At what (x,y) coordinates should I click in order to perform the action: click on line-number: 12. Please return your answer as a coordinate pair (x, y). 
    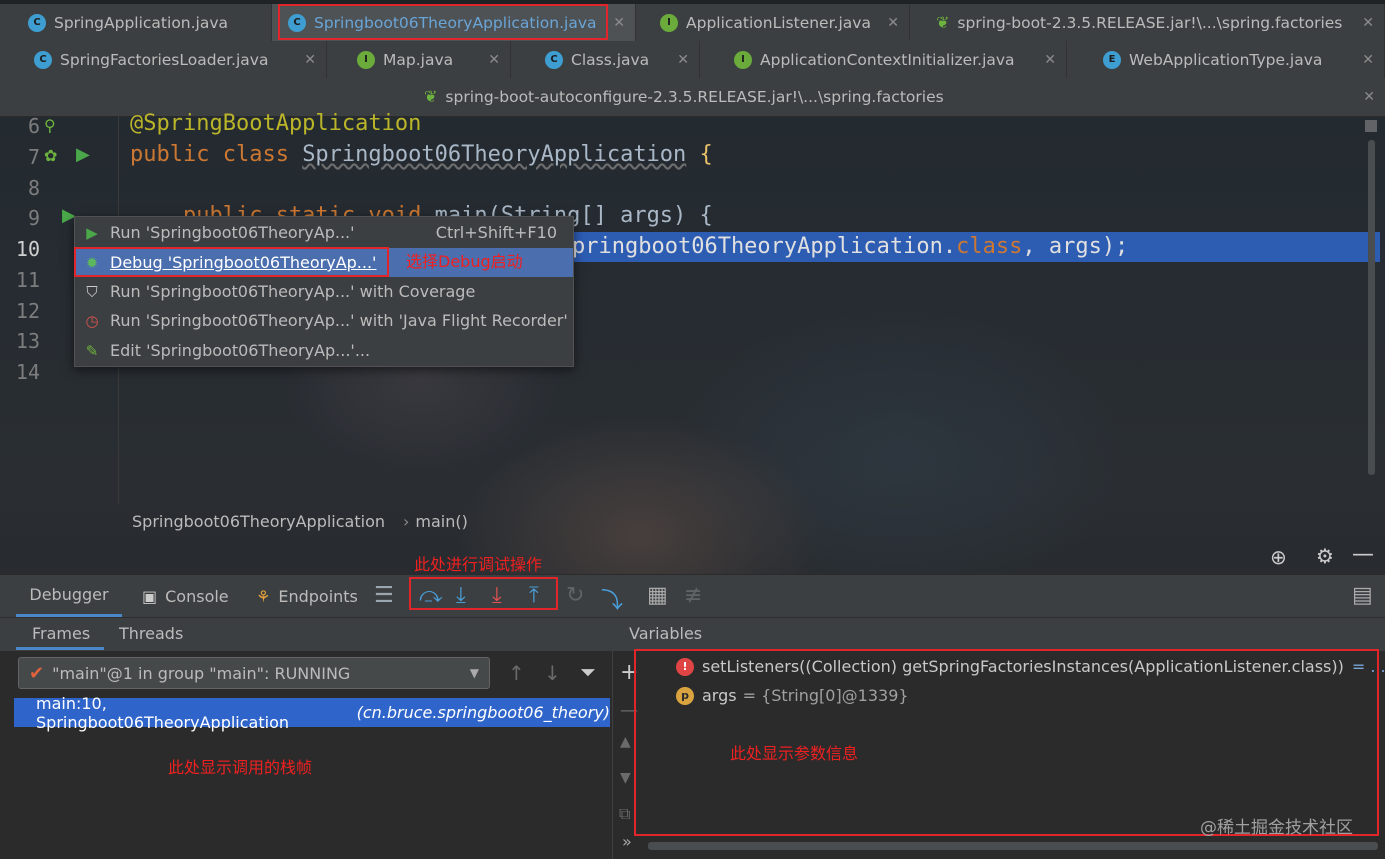
    Looking at the image, I should click on (27, 311).